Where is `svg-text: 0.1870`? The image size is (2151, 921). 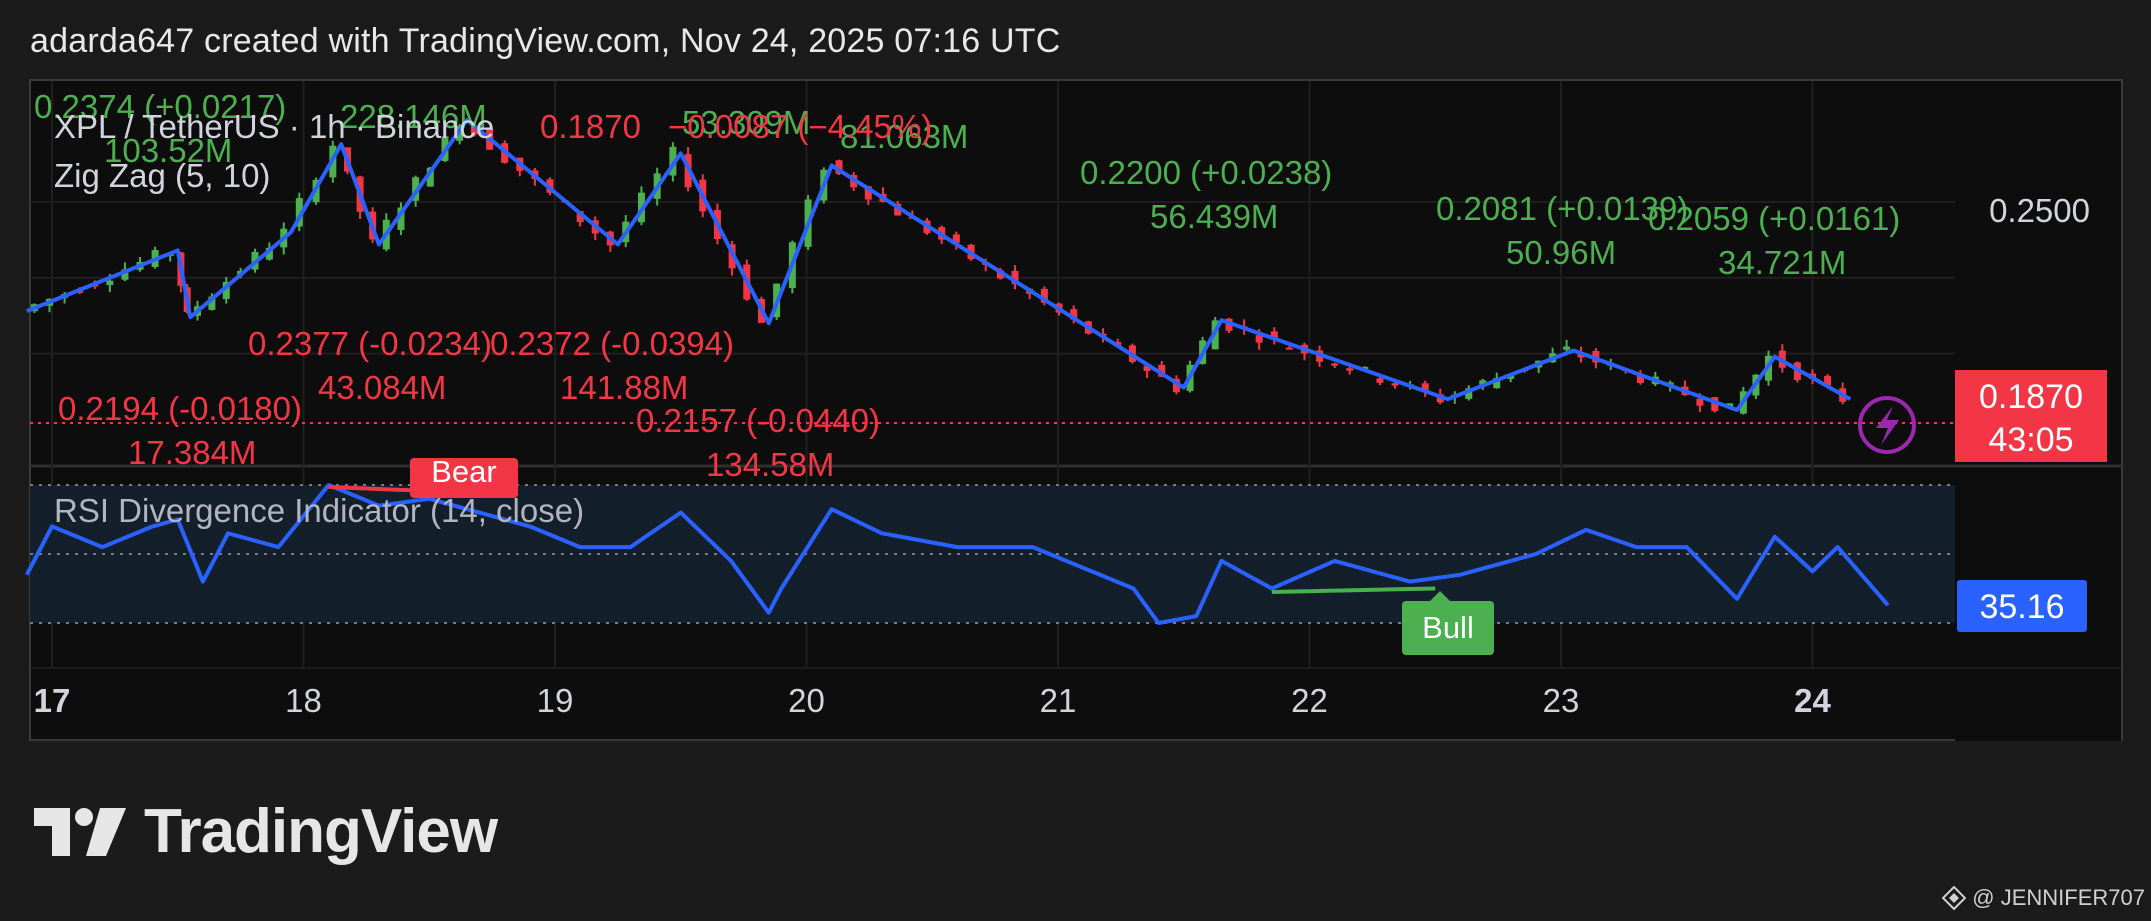
svg-text: 0.1870 is located at coordinates (2031, 397).